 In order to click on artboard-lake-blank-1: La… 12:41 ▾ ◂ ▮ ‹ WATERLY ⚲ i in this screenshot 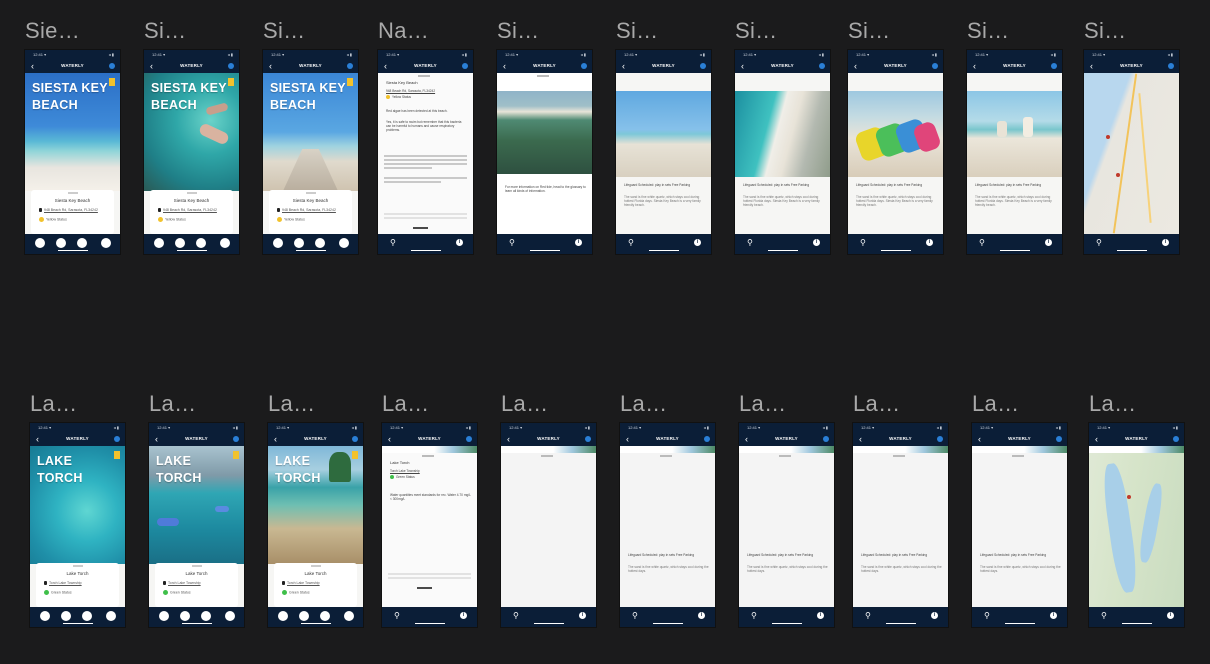, I will do `click(548, 509)`.